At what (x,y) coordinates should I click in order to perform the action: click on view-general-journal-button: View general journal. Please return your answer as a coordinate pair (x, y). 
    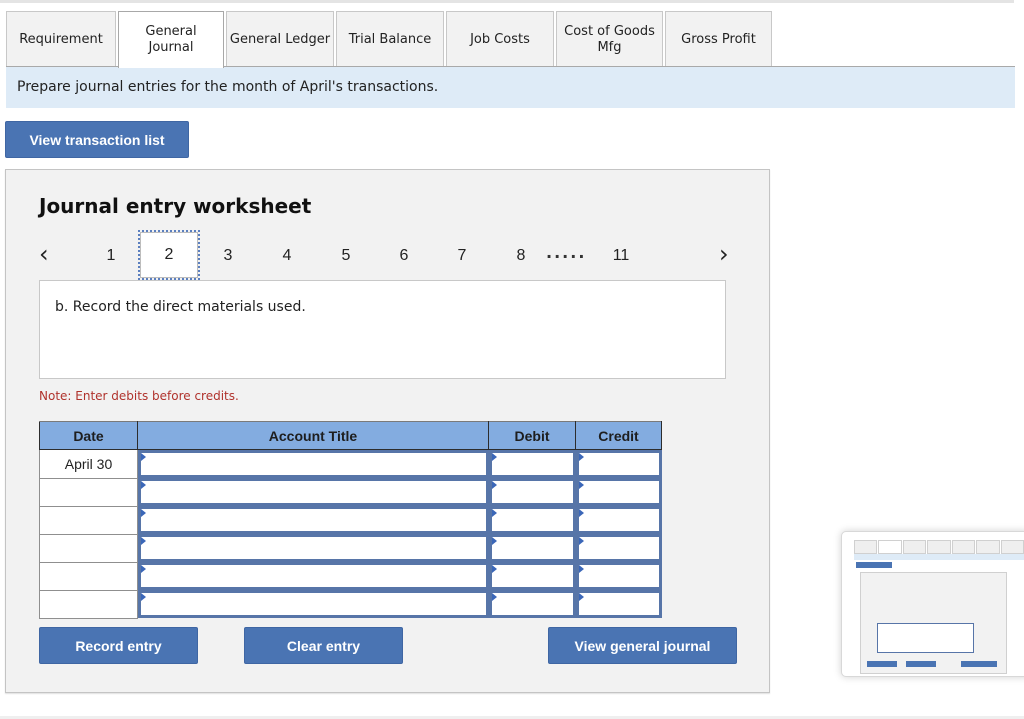
    Looking at the image, I should click on (642, 645).